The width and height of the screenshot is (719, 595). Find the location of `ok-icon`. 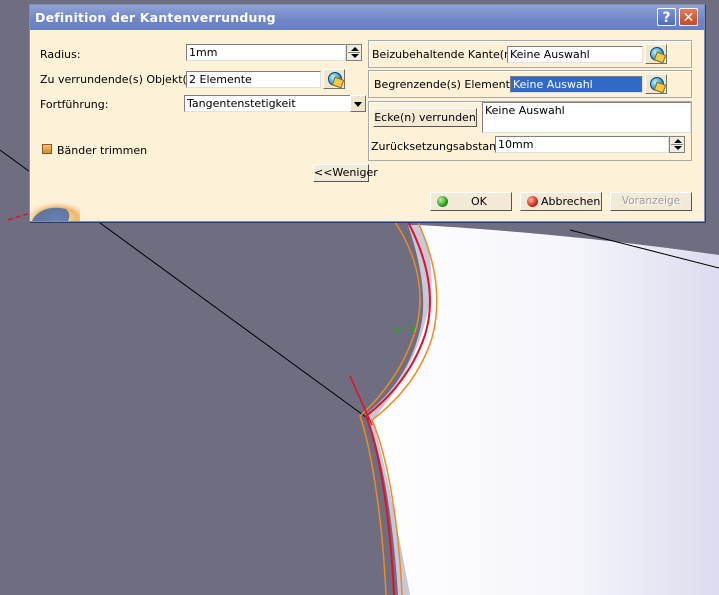

ok-icon is located at coordinates (442, 201).